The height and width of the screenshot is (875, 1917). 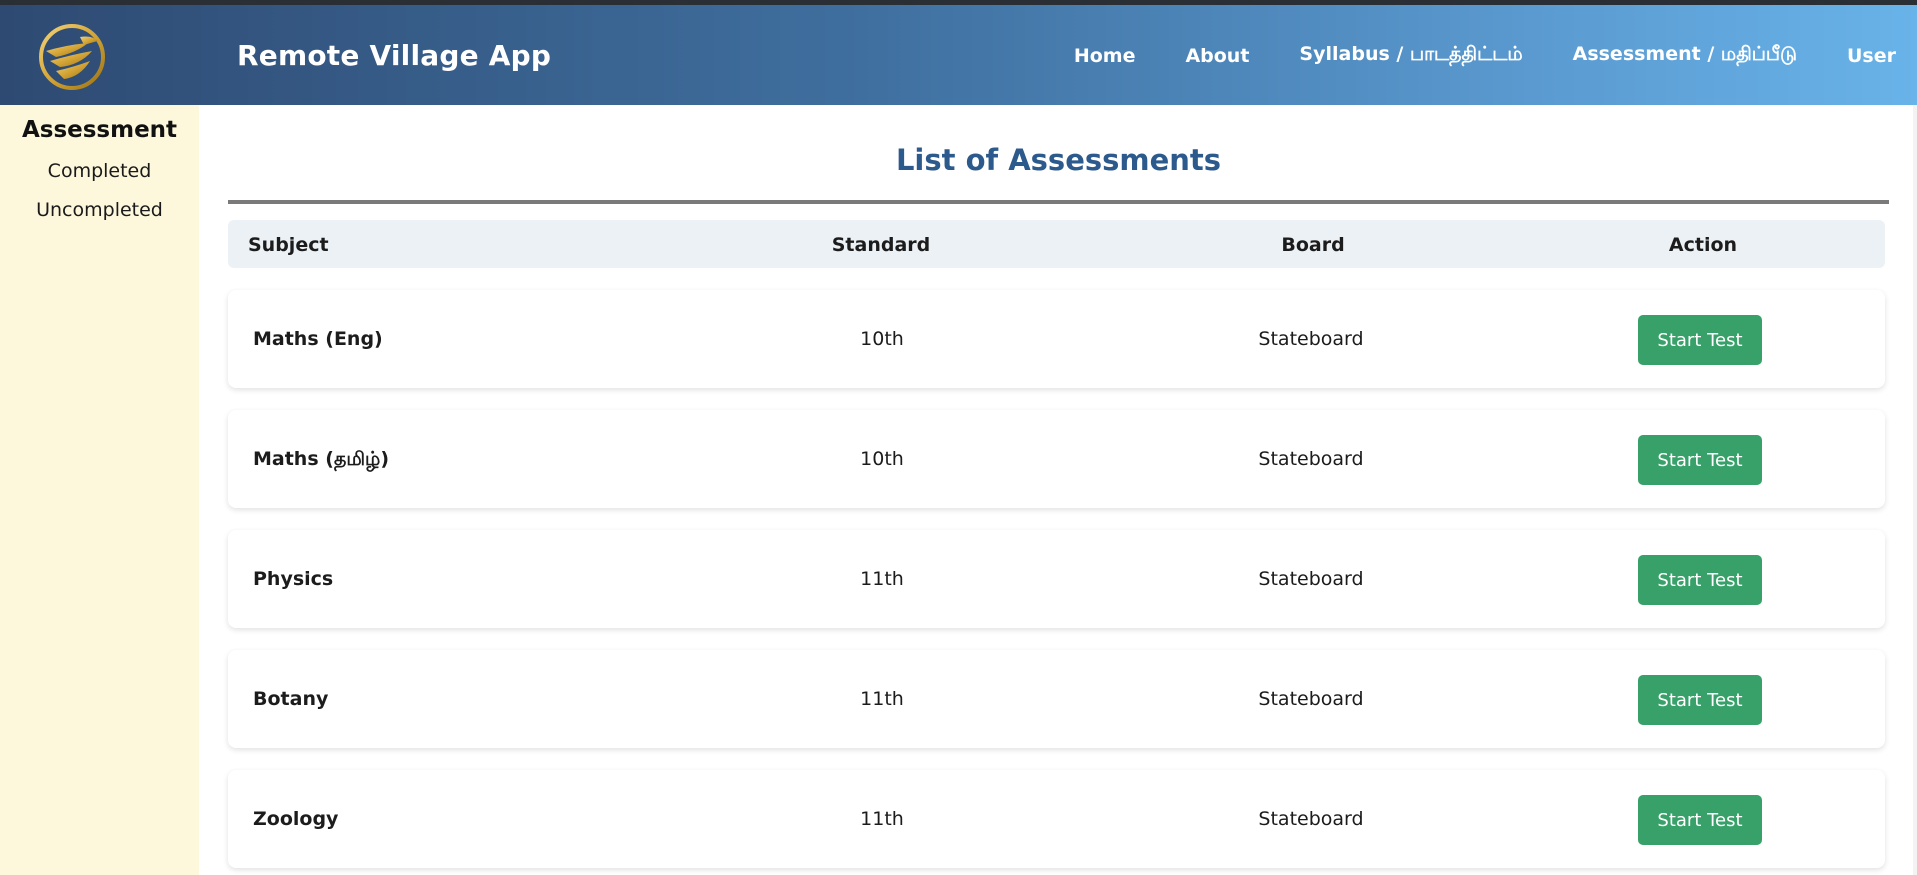 I want to click on table-row: Physics 11th Stateboard Start Test, so click(x=1056, y=579).